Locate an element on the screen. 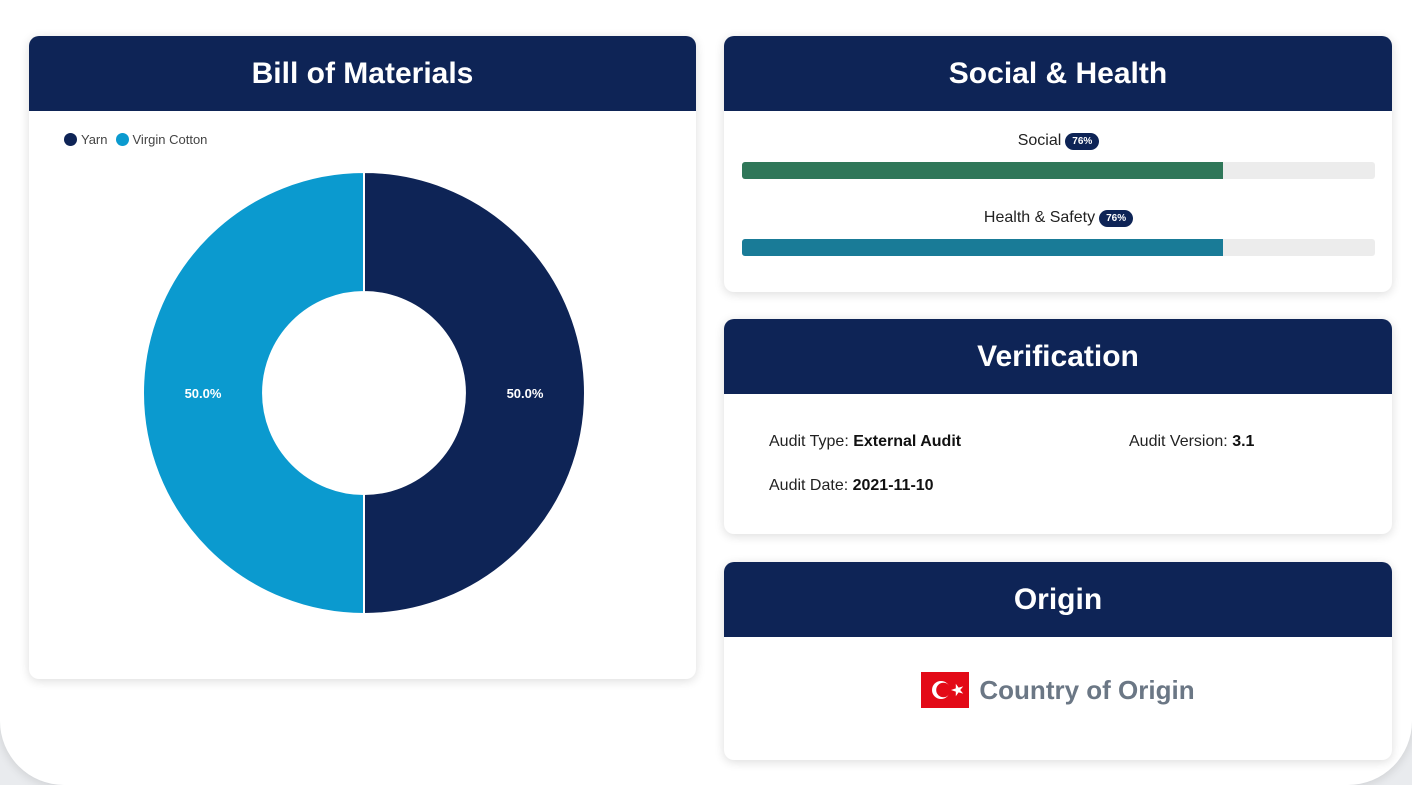 The height and width of the screenshot is (785, 1412). audit-date-label: Audit Date: is located at coordinates (809, 485).